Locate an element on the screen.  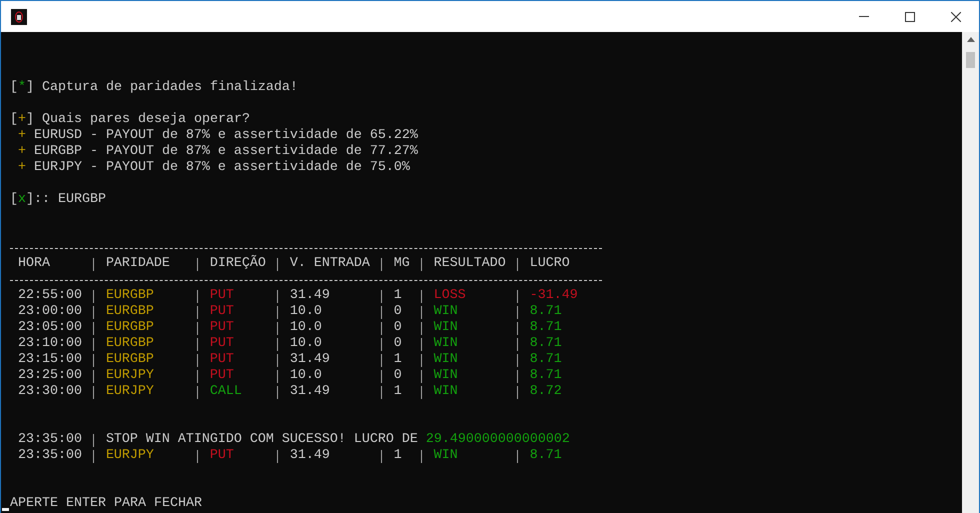
status-message: Captura de paridades finalizada! is located at coordinates (170, 88).